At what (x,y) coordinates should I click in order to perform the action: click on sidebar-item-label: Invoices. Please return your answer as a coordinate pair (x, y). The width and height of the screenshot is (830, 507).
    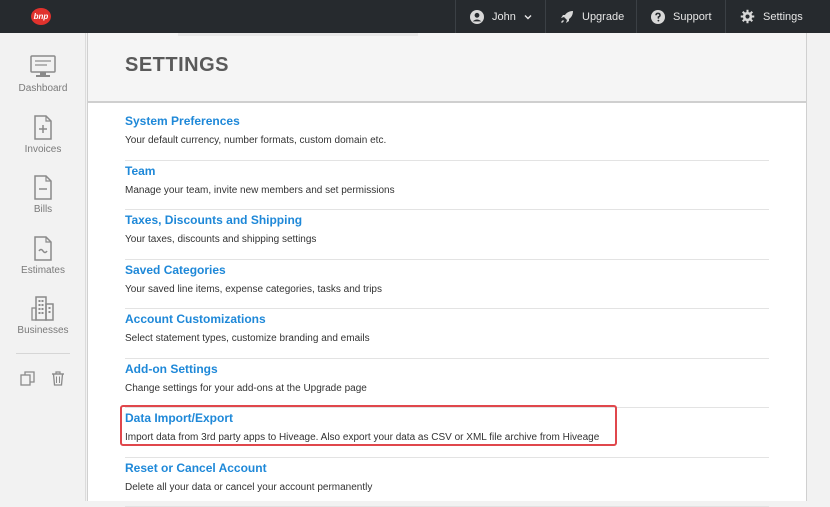
    Looking at the image, I should click on (43, 149).